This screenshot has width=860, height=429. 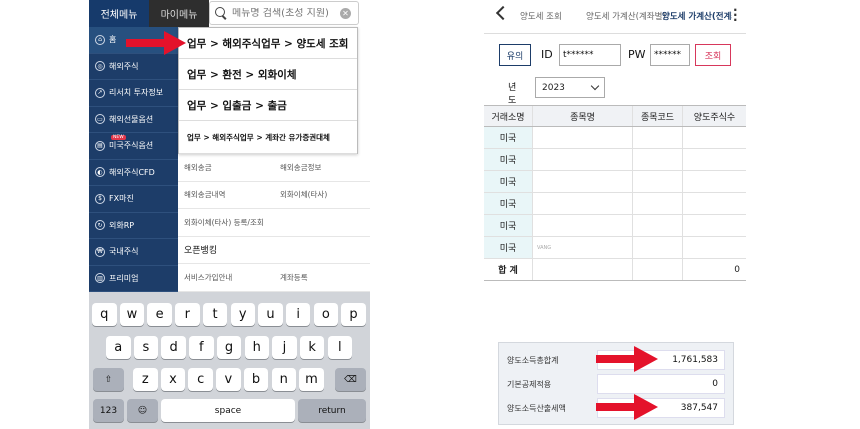 I want to click on key-k: k, so click(x=312, y=347).